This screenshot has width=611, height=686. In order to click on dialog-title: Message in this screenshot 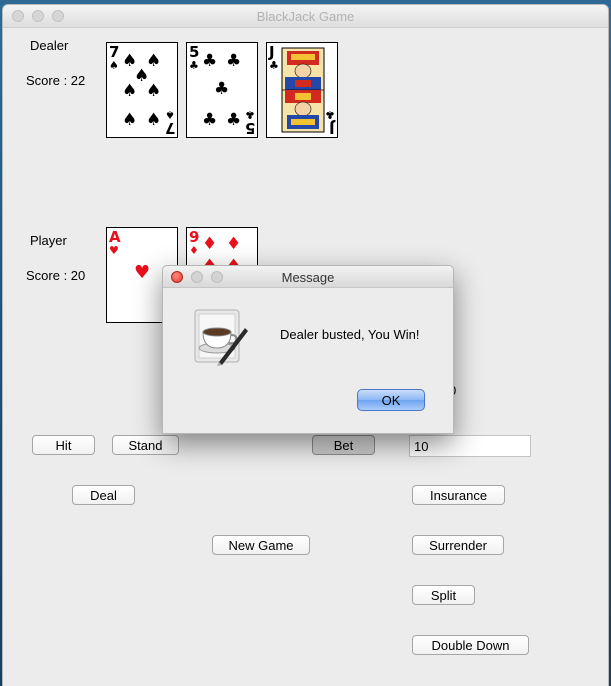, I will do `click(308, 277)`.